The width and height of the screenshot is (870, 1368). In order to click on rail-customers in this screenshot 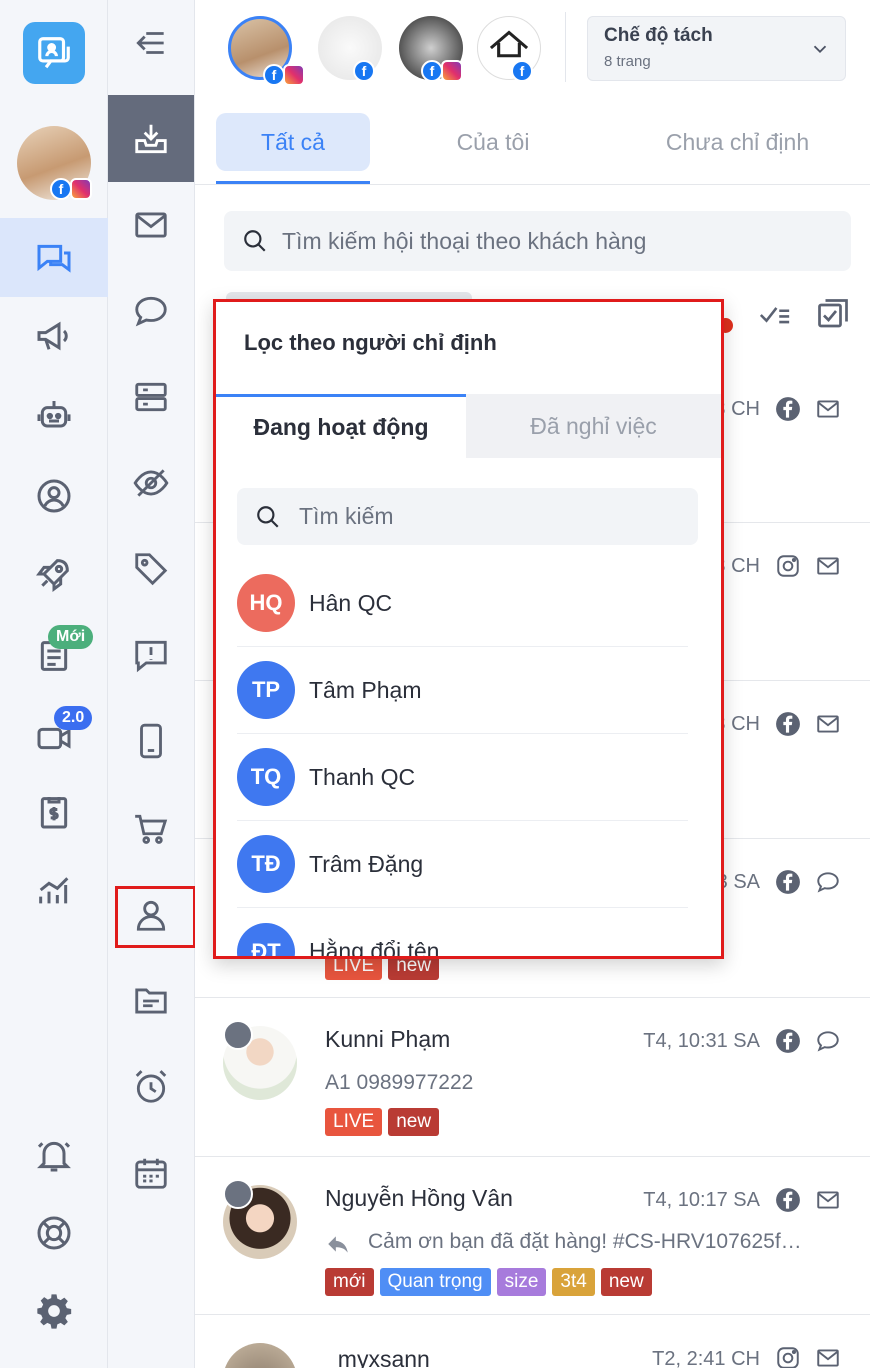, I will do `click(54, 496)`.